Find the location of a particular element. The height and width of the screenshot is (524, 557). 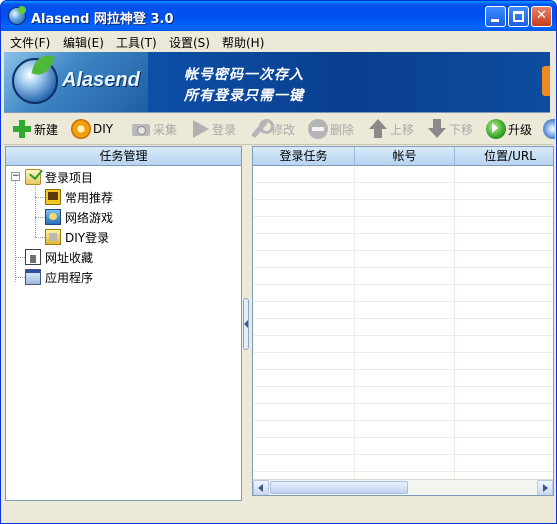

status-bar is located at coordinates (278, 512).